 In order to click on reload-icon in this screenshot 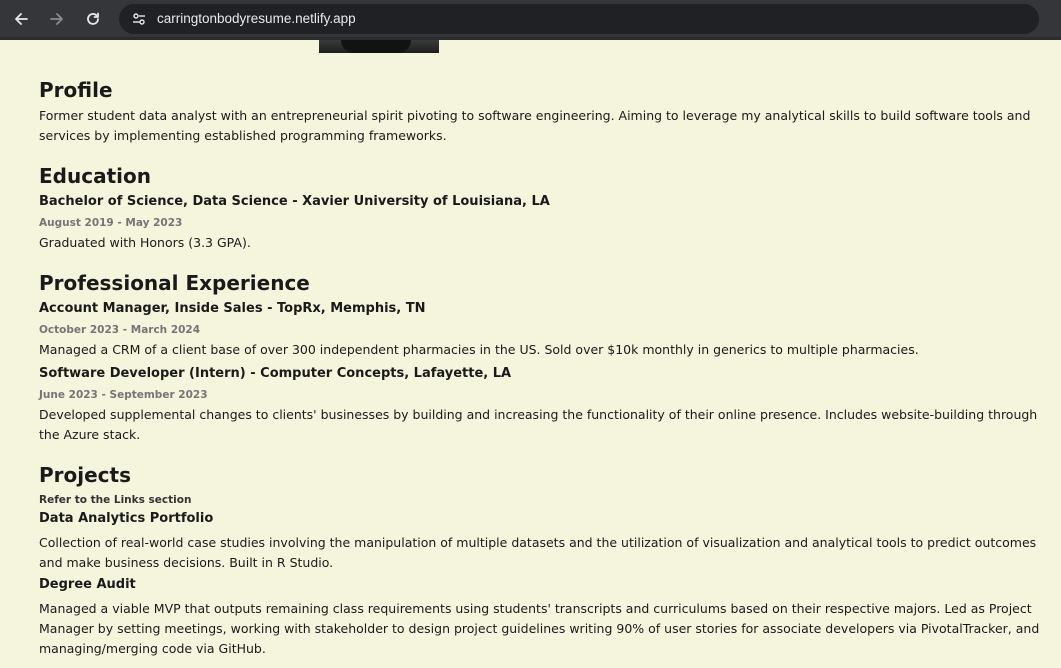, I will do `click(93, 18)`.